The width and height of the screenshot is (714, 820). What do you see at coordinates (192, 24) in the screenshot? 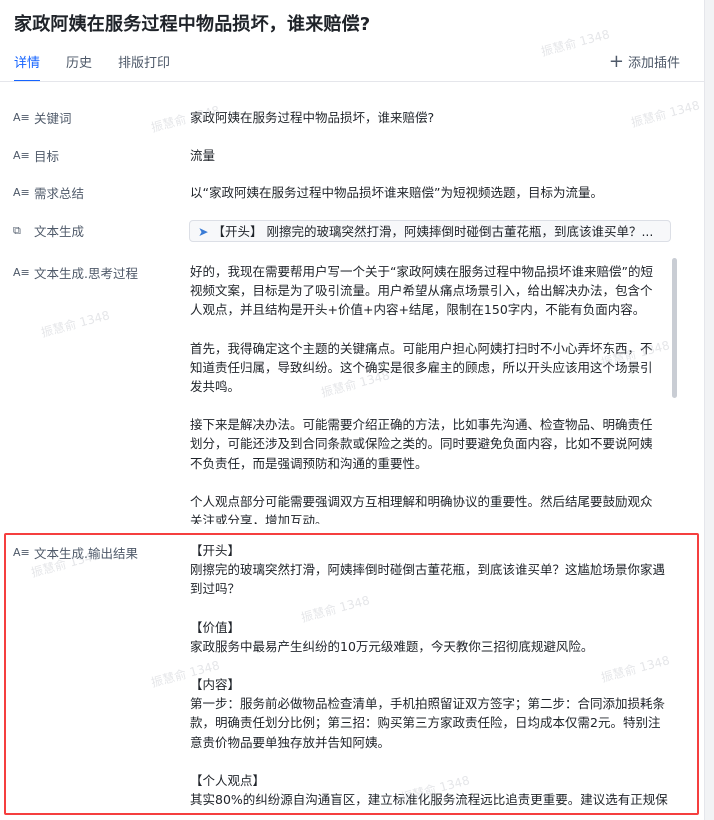
I see `page-title: 家政阿姨在服务过程中物品损坏，谁来赔偿?` at bounding box center [192, 24].